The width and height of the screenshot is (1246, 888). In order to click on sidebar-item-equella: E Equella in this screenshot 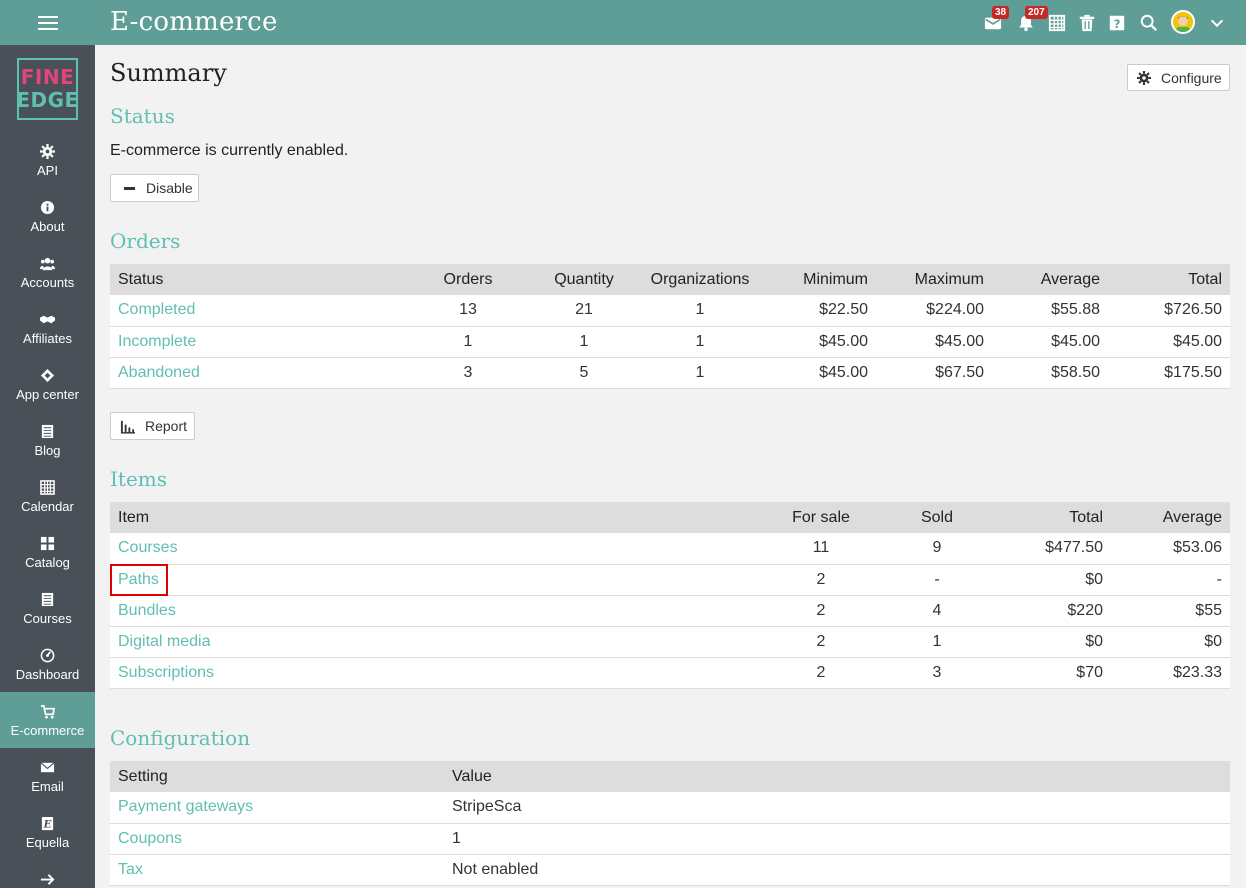, I will do `click(47, 832)`.